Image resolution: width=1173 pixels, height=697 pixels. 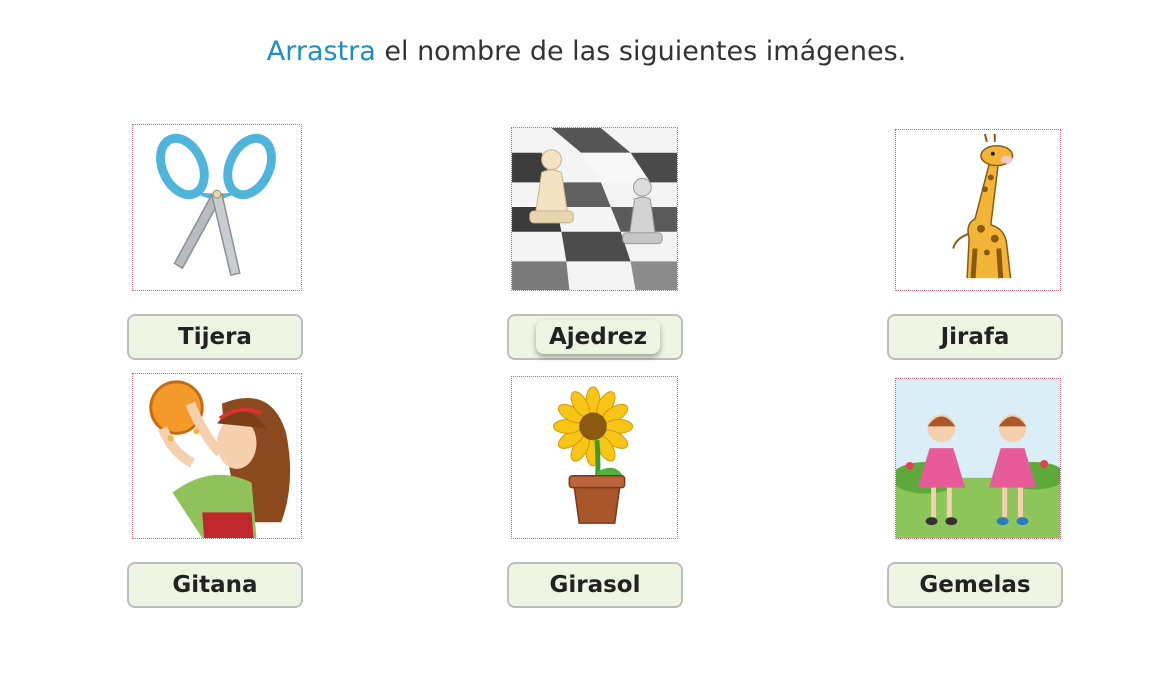 What do you see at coordinates (216, 205) in the screenshot?
I see `scissors-icon` at bounding box center [216, 205].